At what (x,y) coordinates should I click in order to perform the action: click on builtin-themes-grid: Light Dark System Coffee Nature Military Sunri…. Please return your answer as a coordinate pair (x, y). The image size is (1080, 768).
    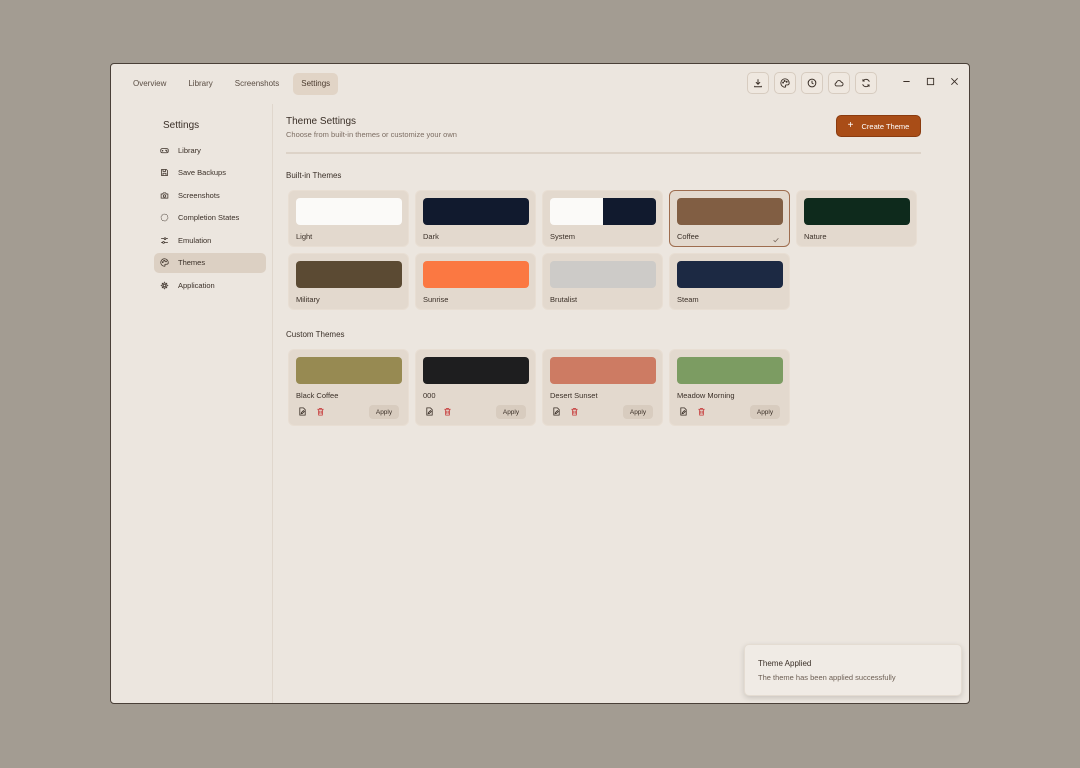
    Looking at the image, I should click on (602, 250).